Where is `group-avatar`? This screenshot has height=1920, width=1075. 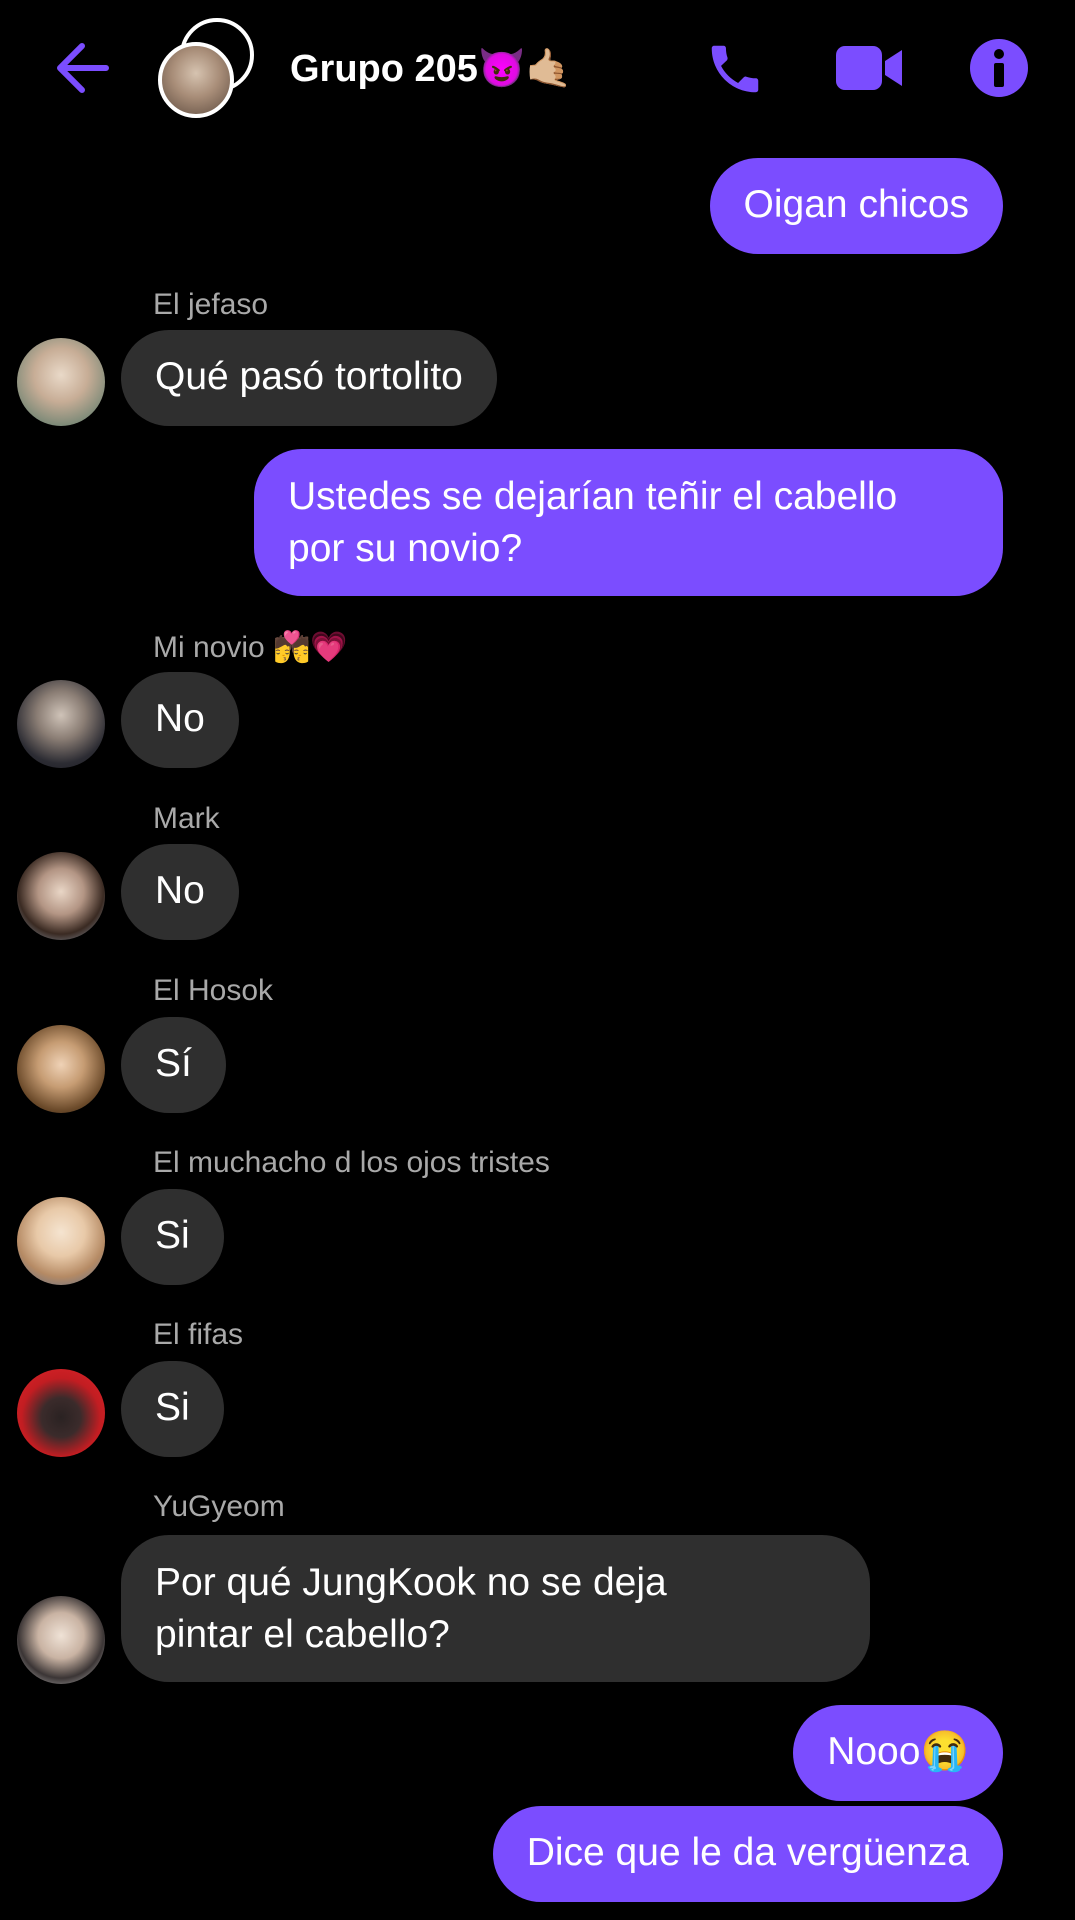
group-avatar is located at coordinates (208, 68).